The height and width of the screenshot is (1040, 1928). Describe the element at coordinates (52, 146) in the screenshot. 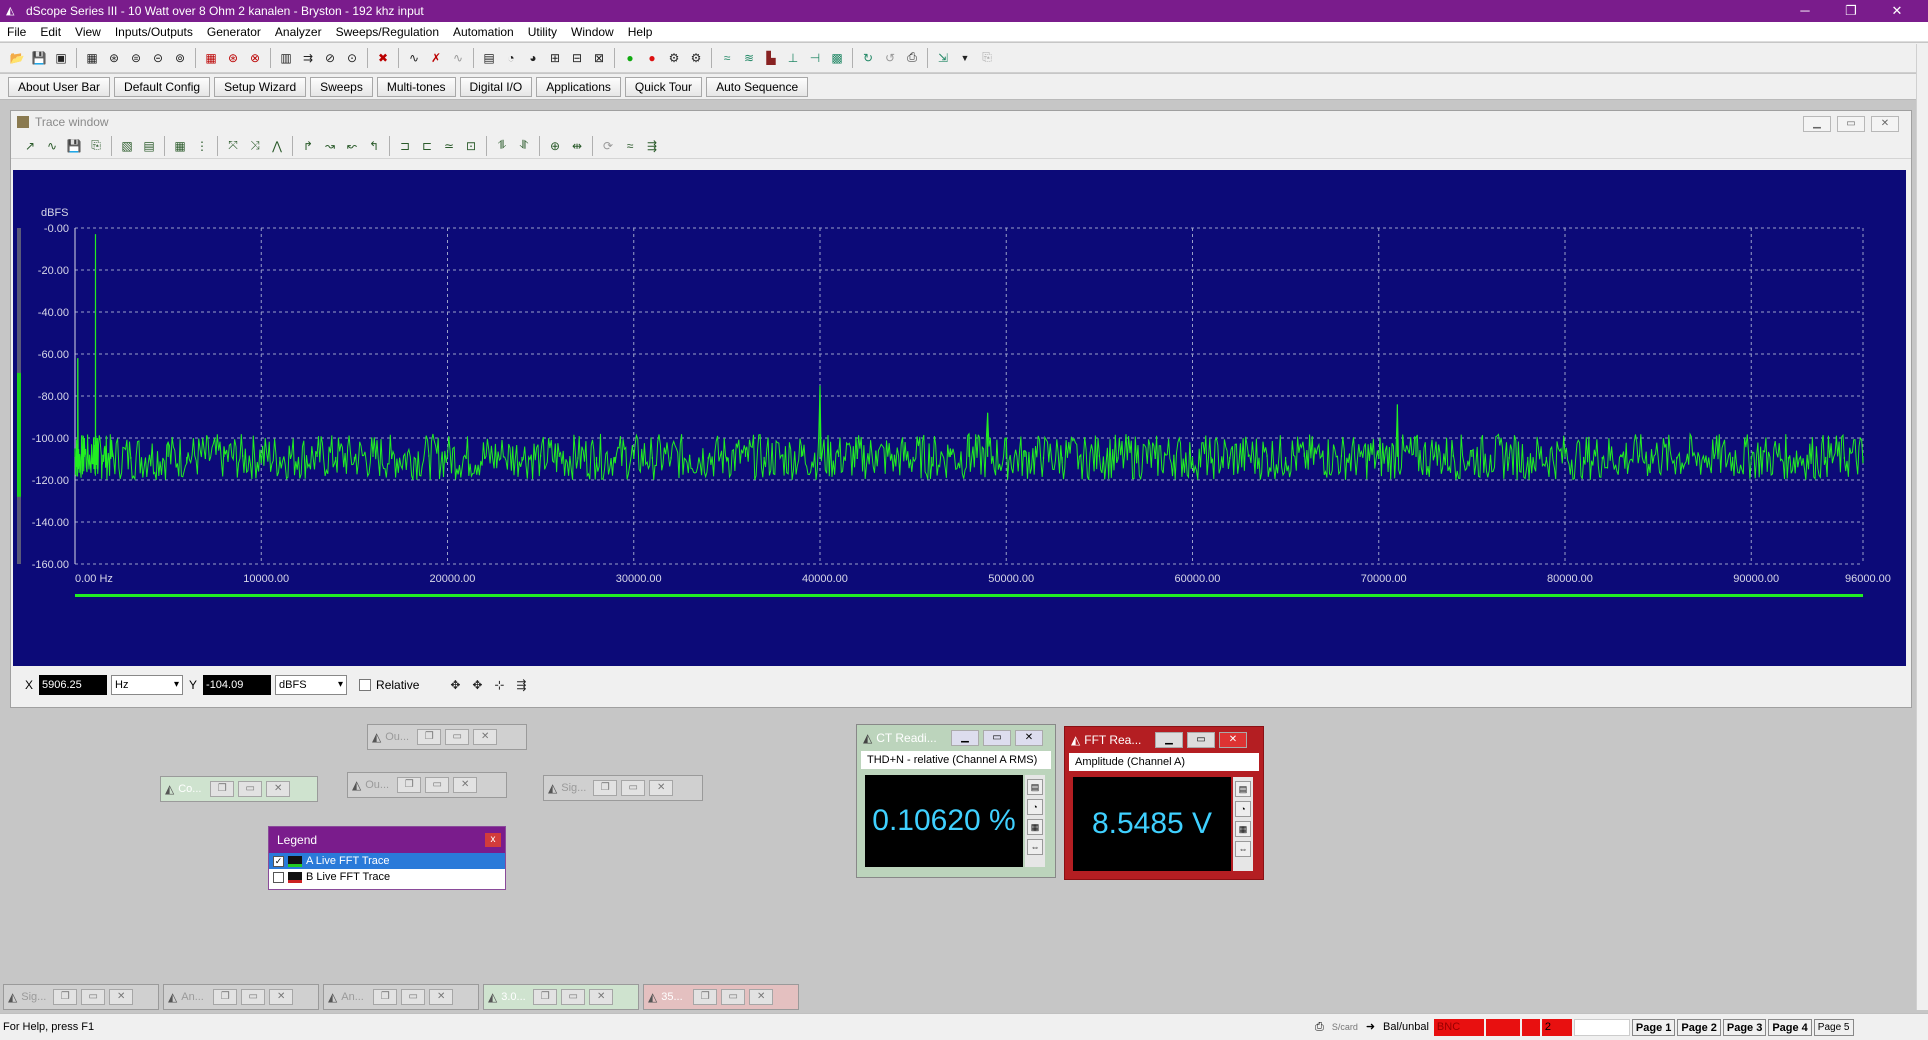

I see `trace-tool-b-icon: ∿` at that location.